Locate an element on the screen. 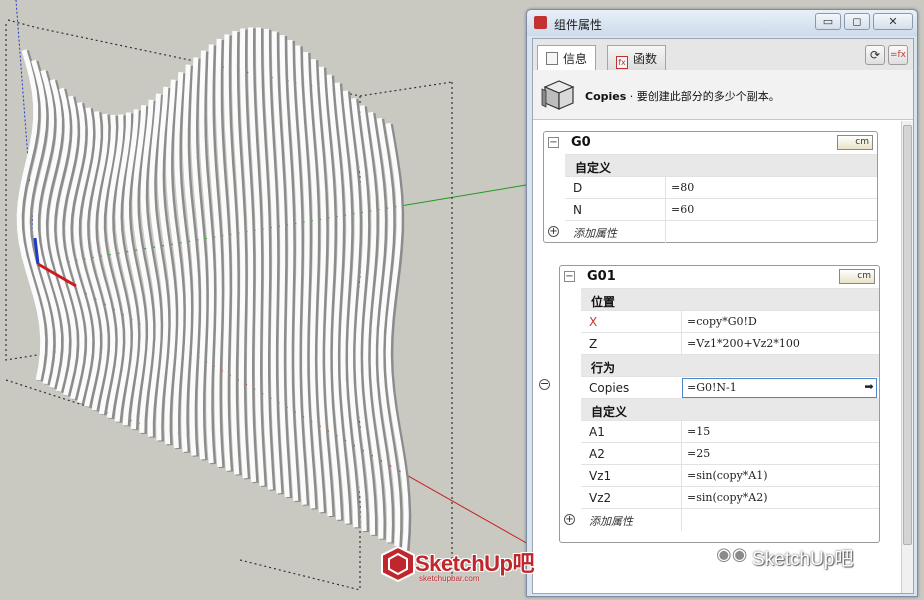 This screenshot has height=600, width=924. close-button: ✕ is located at coordinates (893, 21).